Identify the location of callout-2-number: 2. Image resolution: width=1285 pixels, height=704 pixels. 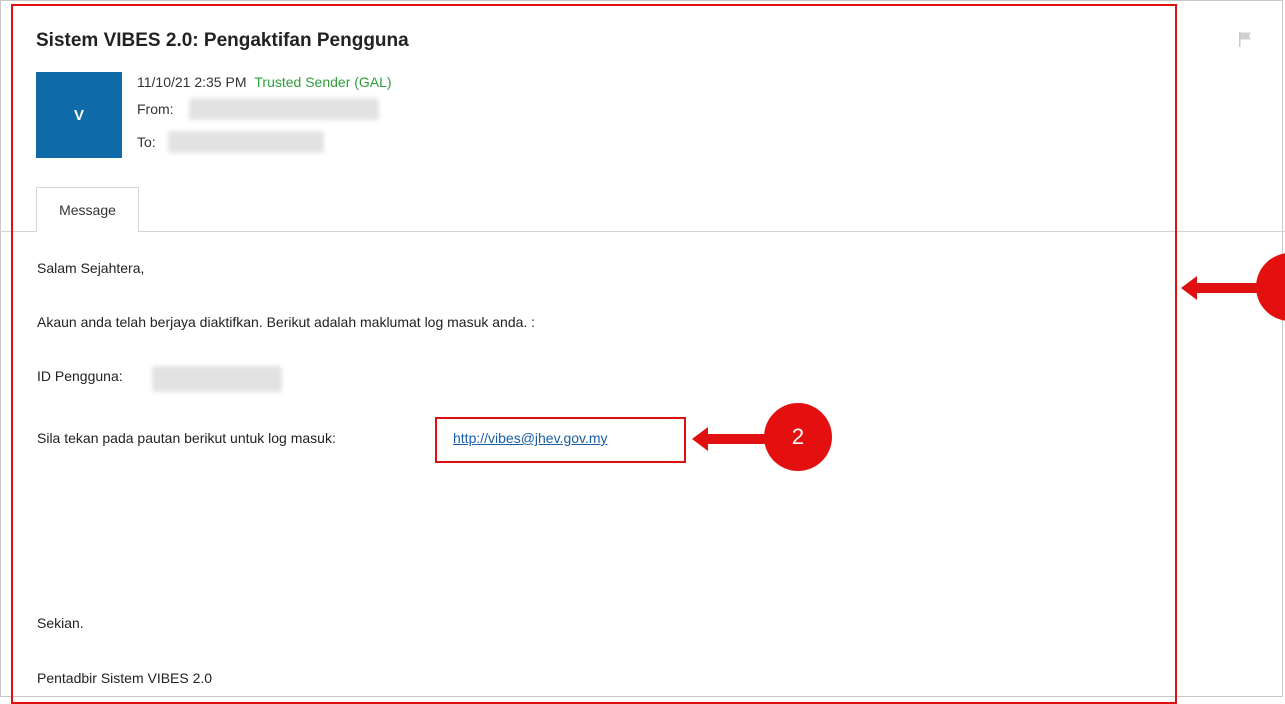
(798, 436).